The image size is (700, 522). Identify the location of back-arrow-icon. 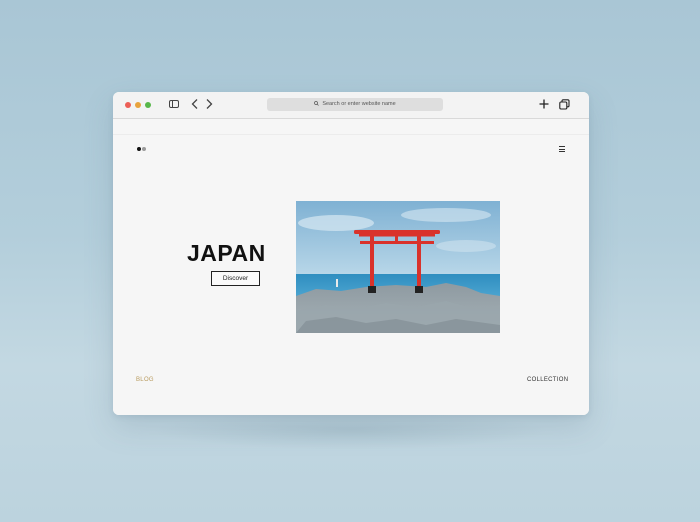
(195, 104).